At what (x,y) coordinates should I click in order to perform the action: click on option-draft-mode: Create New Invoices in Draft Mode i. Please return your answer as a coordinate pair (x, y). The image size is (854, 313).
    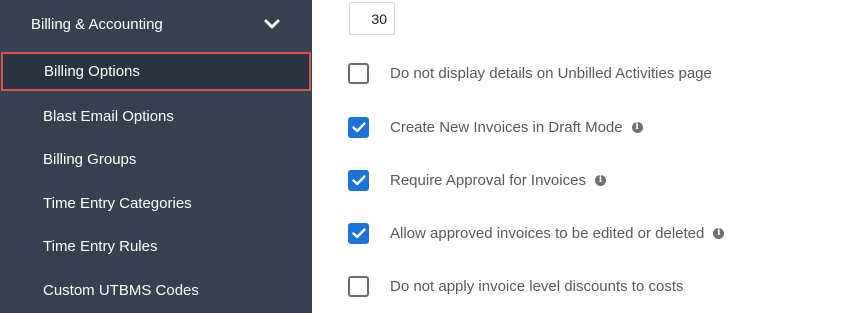
    Looking at the image, I should click on (495, 127).